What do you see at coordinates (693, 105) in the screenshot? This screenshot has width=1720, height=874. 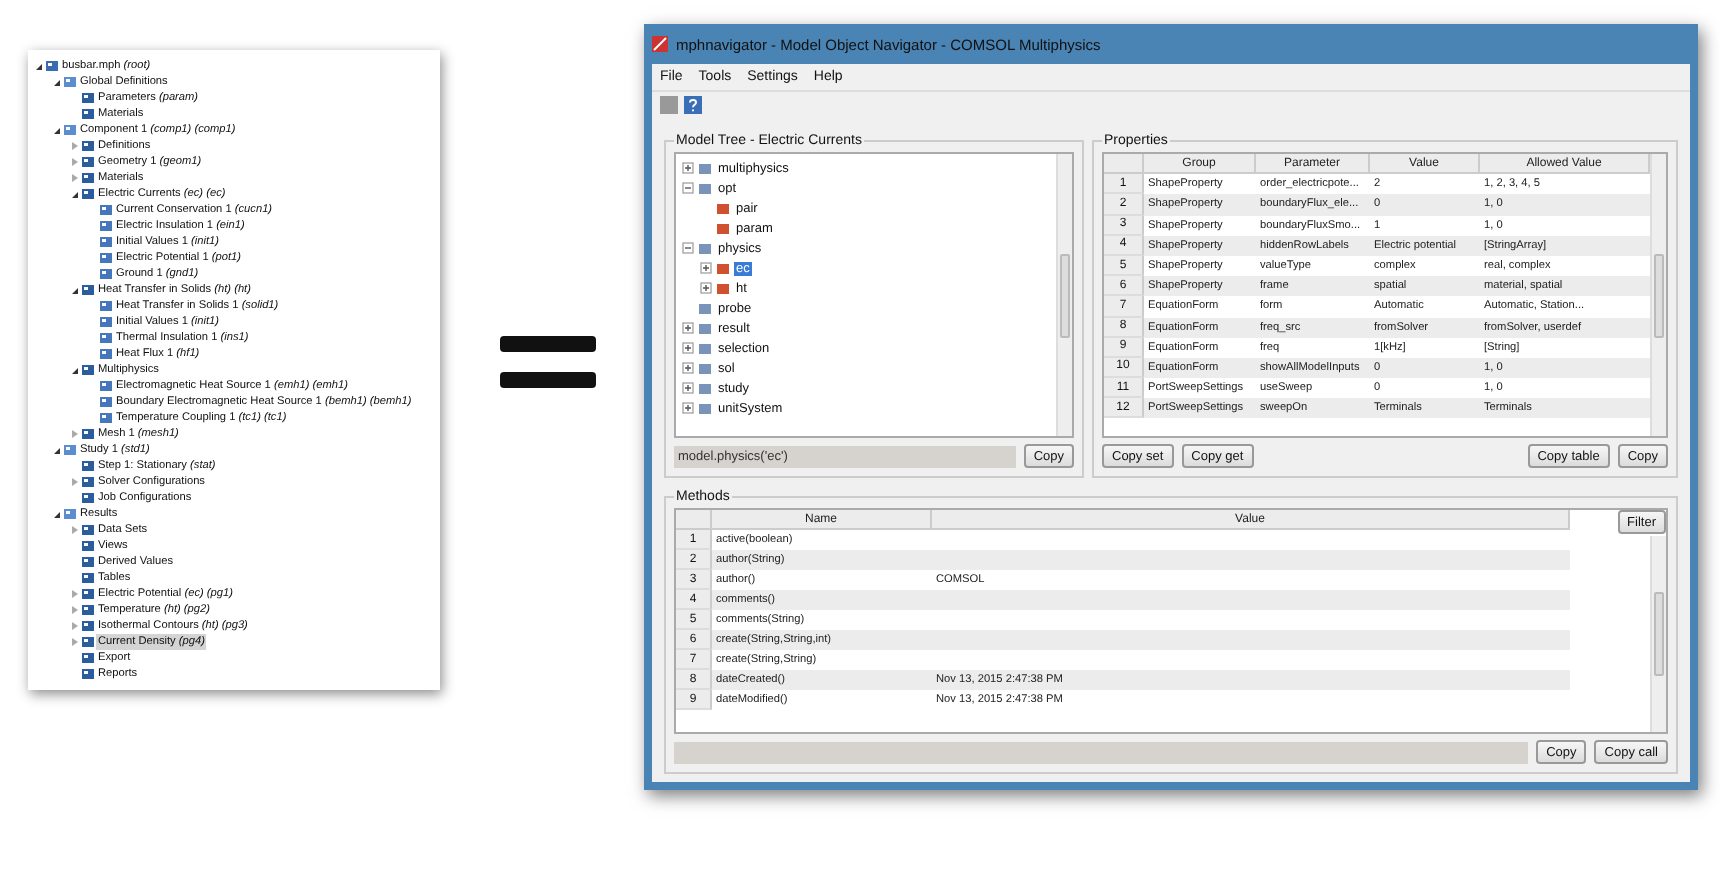 I see `help-icon` at bounding box center [693, 105].